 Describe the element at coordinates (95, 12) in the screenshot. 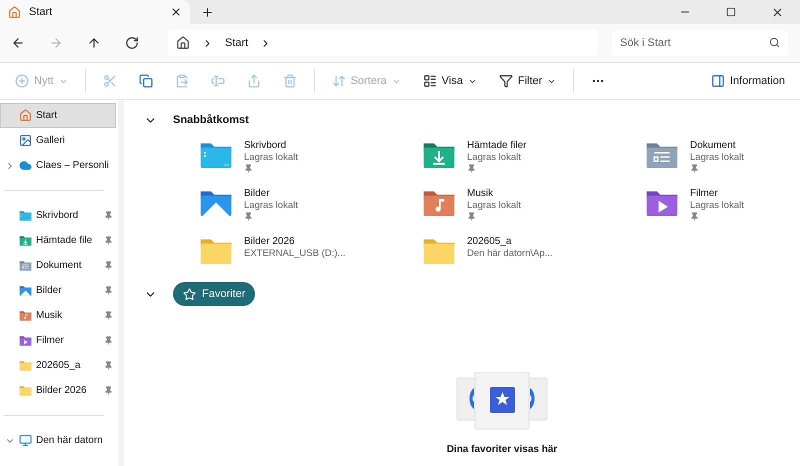

I see `window-tab: Start` at that location.